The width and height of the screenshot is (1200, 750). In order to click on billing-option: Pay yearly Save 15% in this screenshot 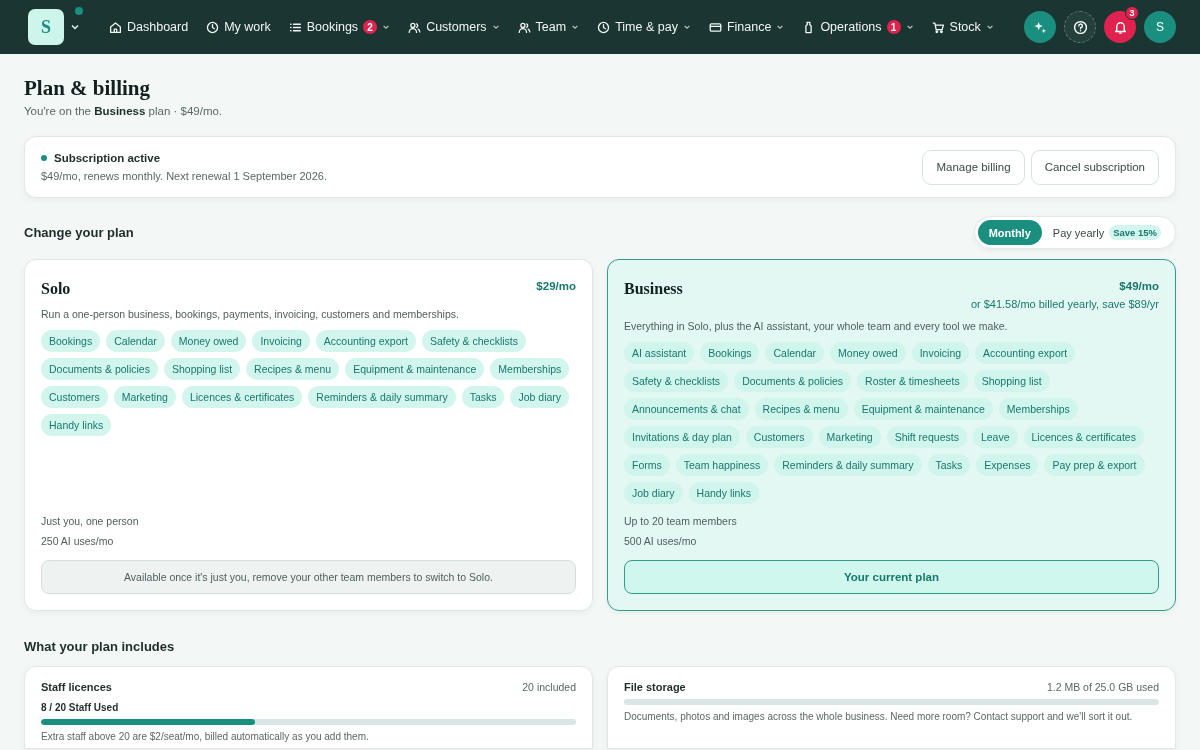, I will do `click(1106, 232)`.